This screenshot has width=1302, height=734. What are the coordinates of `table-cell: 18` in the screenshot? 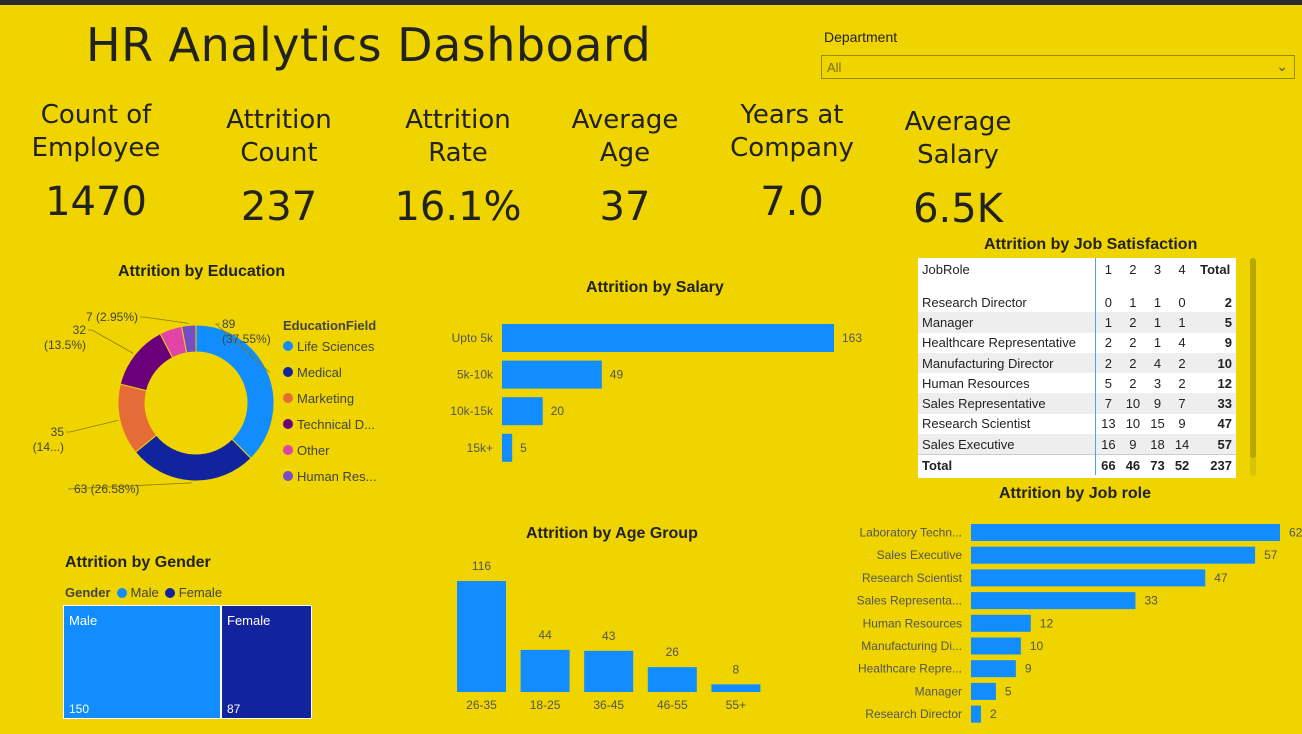 It's located at (1157, 444).